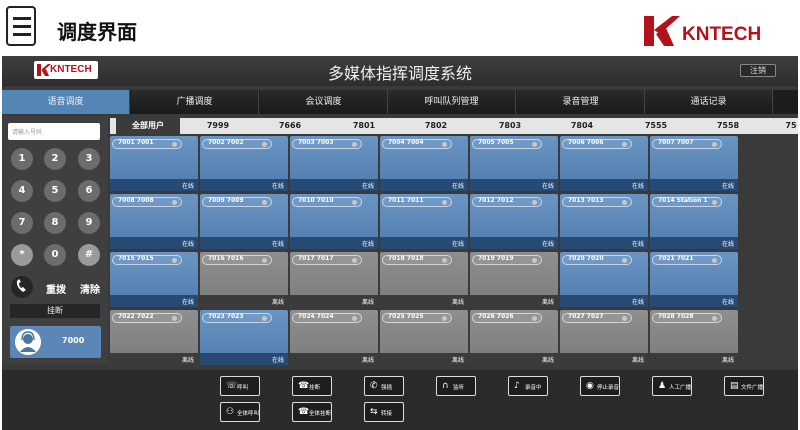 The width and height of the screenshot is (800, 430). Describe the element at coordinates (55, 223) in the screenshot. I see `key-8: 8` at that location.